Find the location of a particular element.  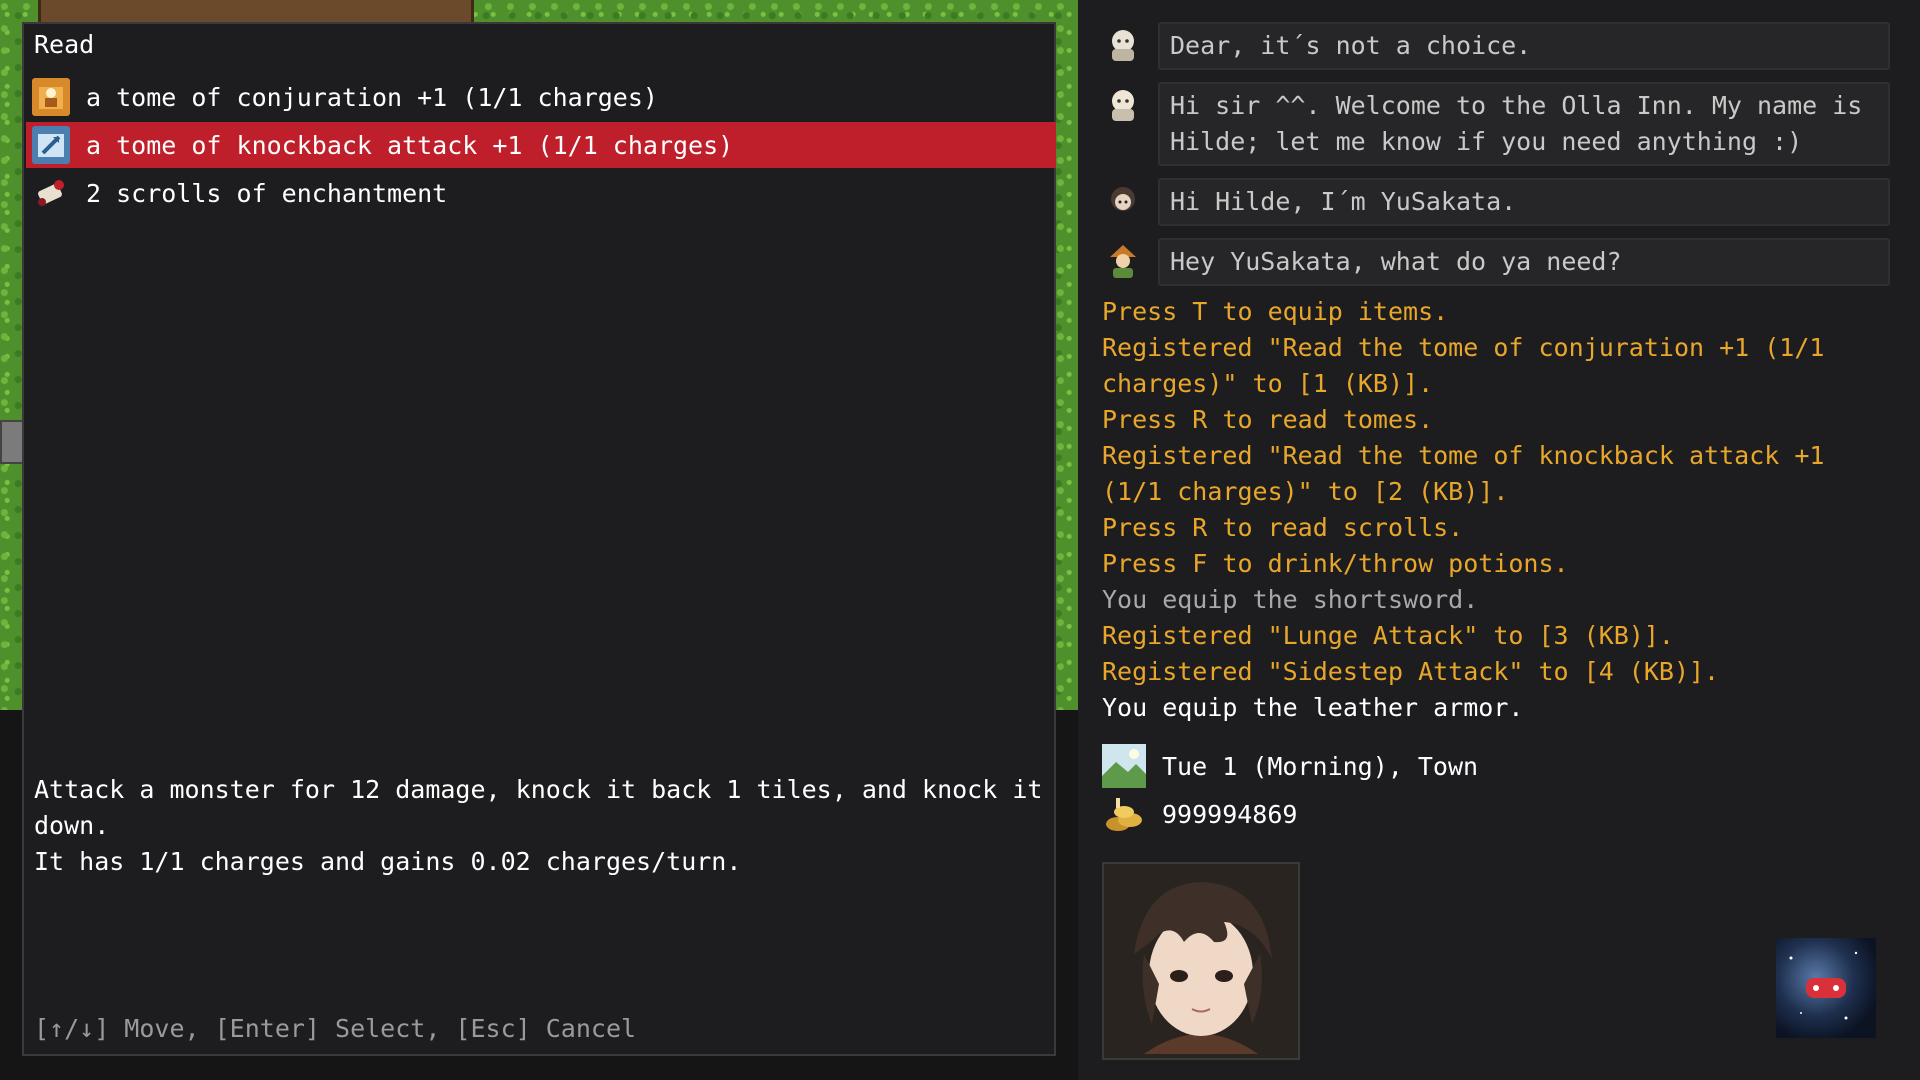

gold-status: 999994869 is located at coordinates (1199, 814).